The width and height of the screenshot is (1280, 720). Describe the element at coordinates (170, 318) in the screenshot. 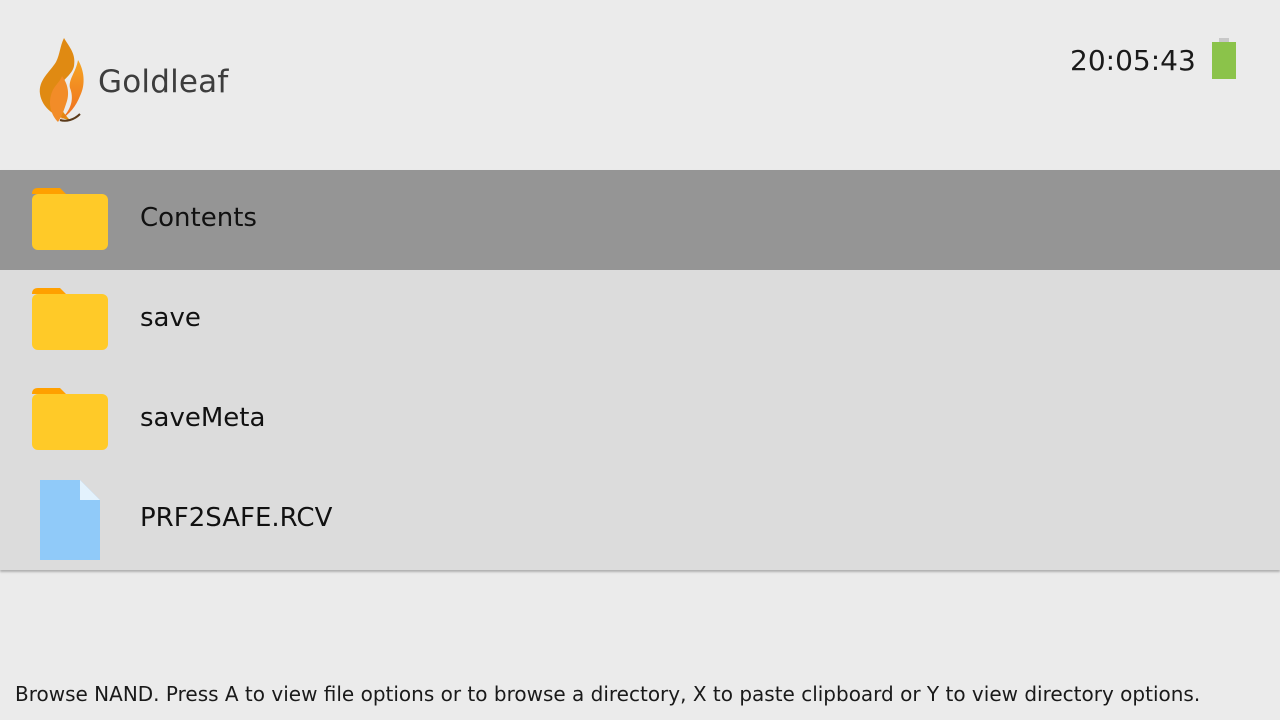

I see `item-name: save` at that location.